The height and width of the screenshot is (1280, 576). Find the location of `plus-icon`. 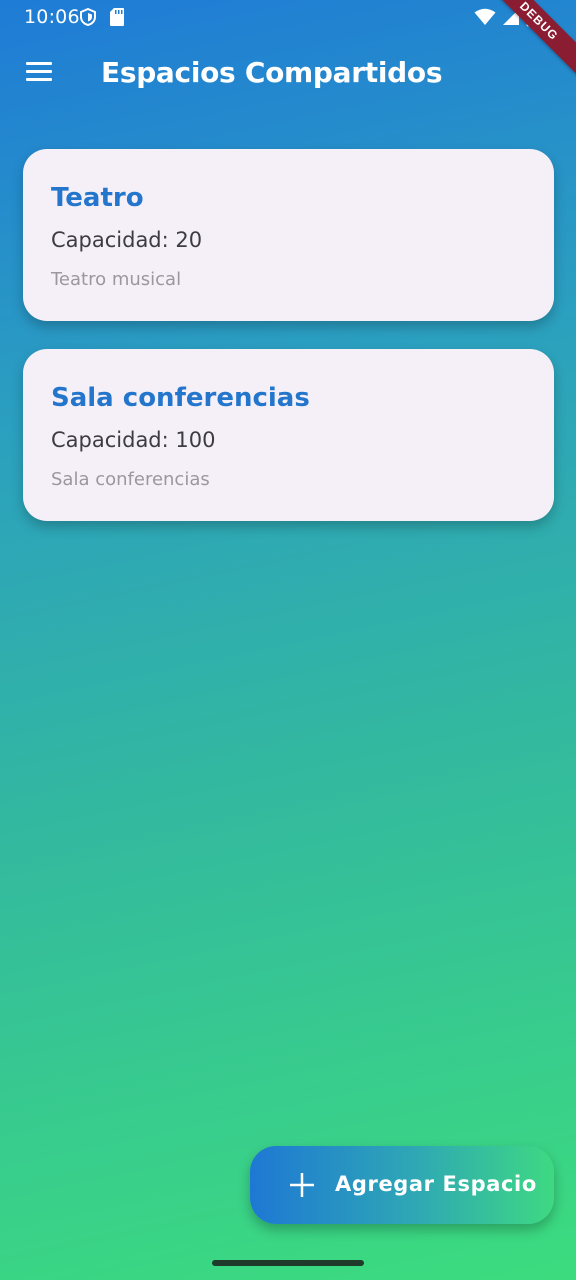

plus-icon is located at coordinates (302, 1185).